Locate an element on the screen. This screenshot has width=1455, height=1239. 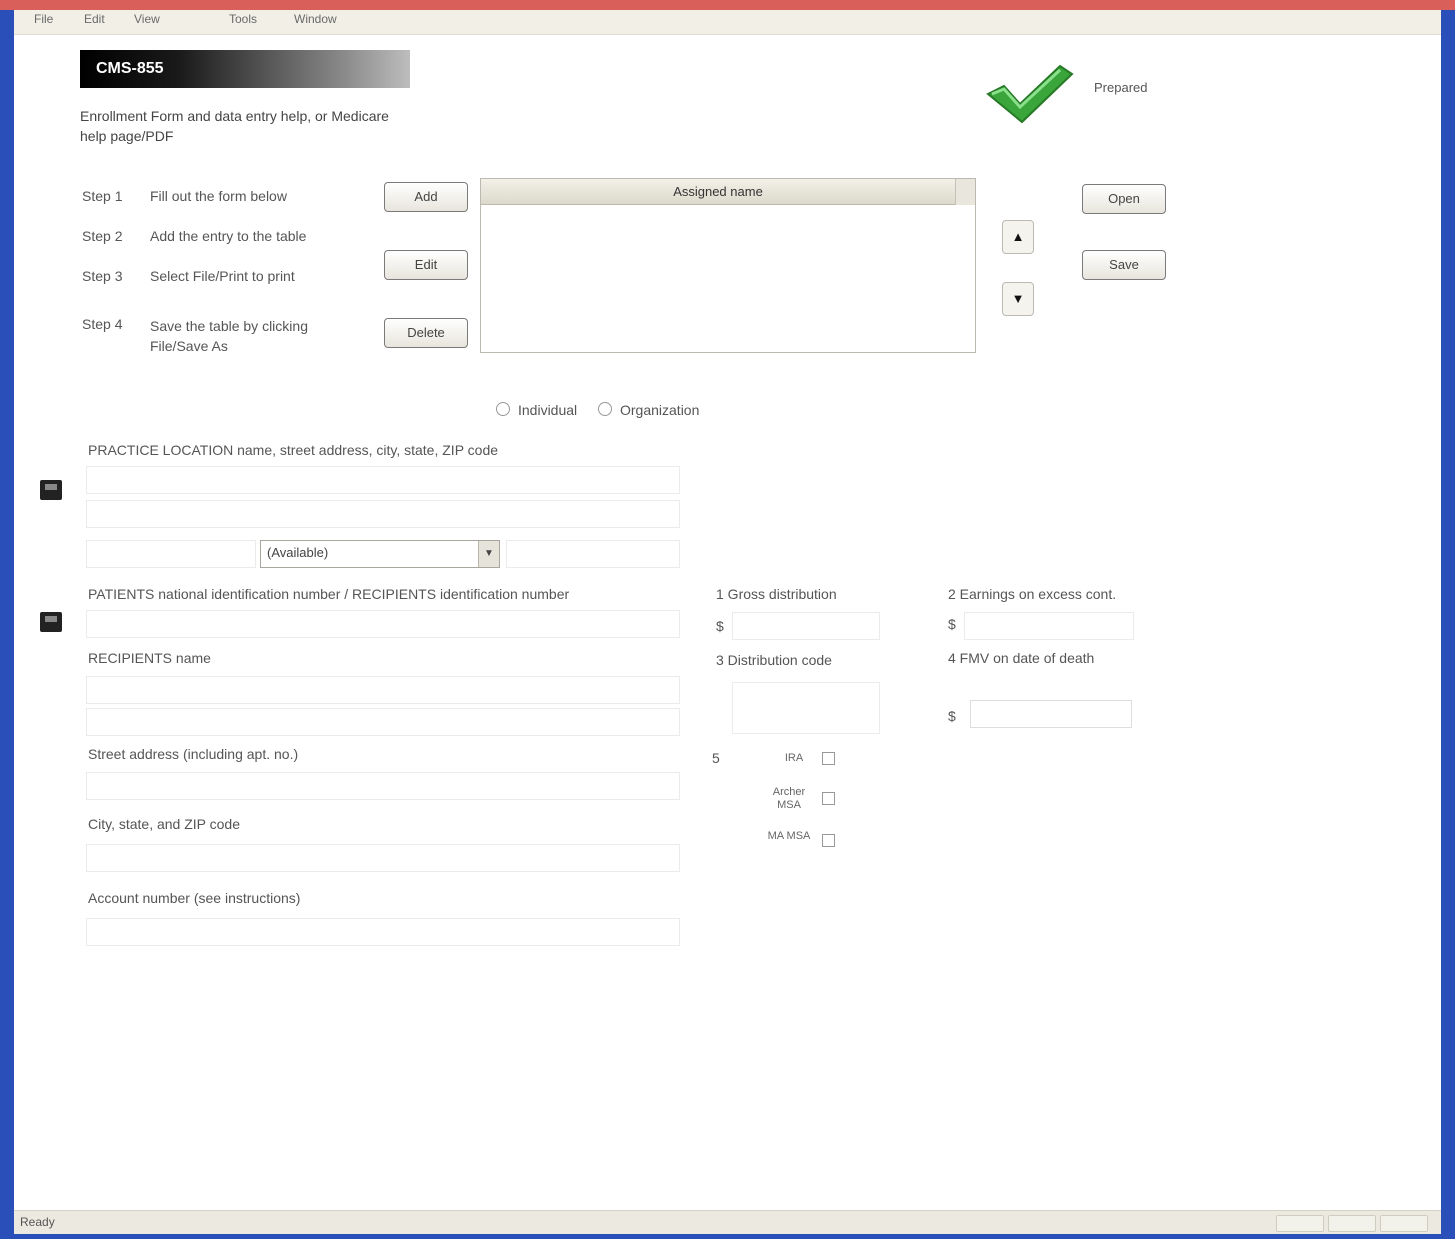
step-number: Step 2 is located at coordinates (102, 236).